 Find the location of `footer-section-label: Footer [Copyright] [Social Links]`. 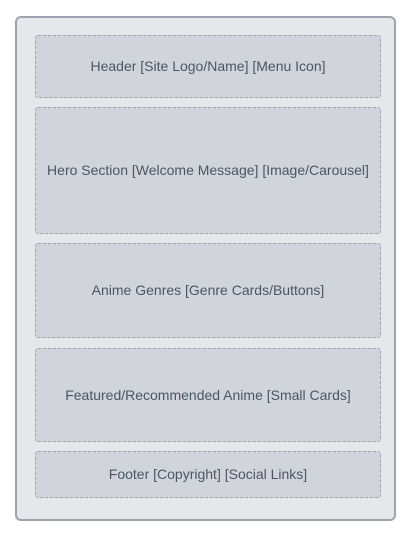

footer-section-label: Footer [Copyright] [Social Links] is located at coordinates (208, 474).